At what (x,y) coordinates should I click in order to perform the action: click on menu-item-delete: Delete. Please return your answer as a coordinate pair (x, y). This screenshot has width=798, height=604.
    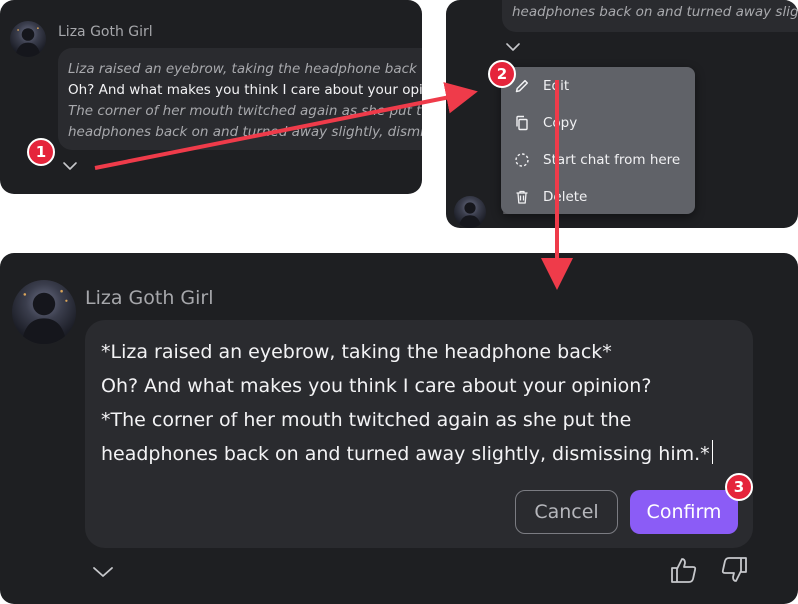
    Looking at the image, I should click on (550, 197).